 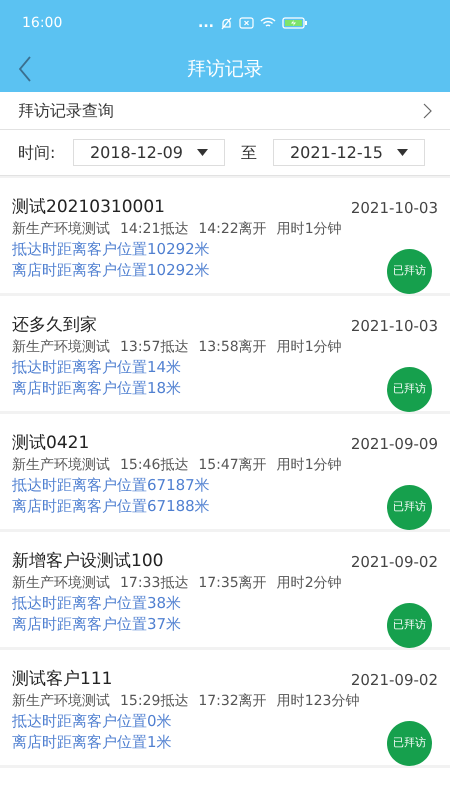 I want to click on customer-name: 测试20210310001, so click(x=88, y=207).